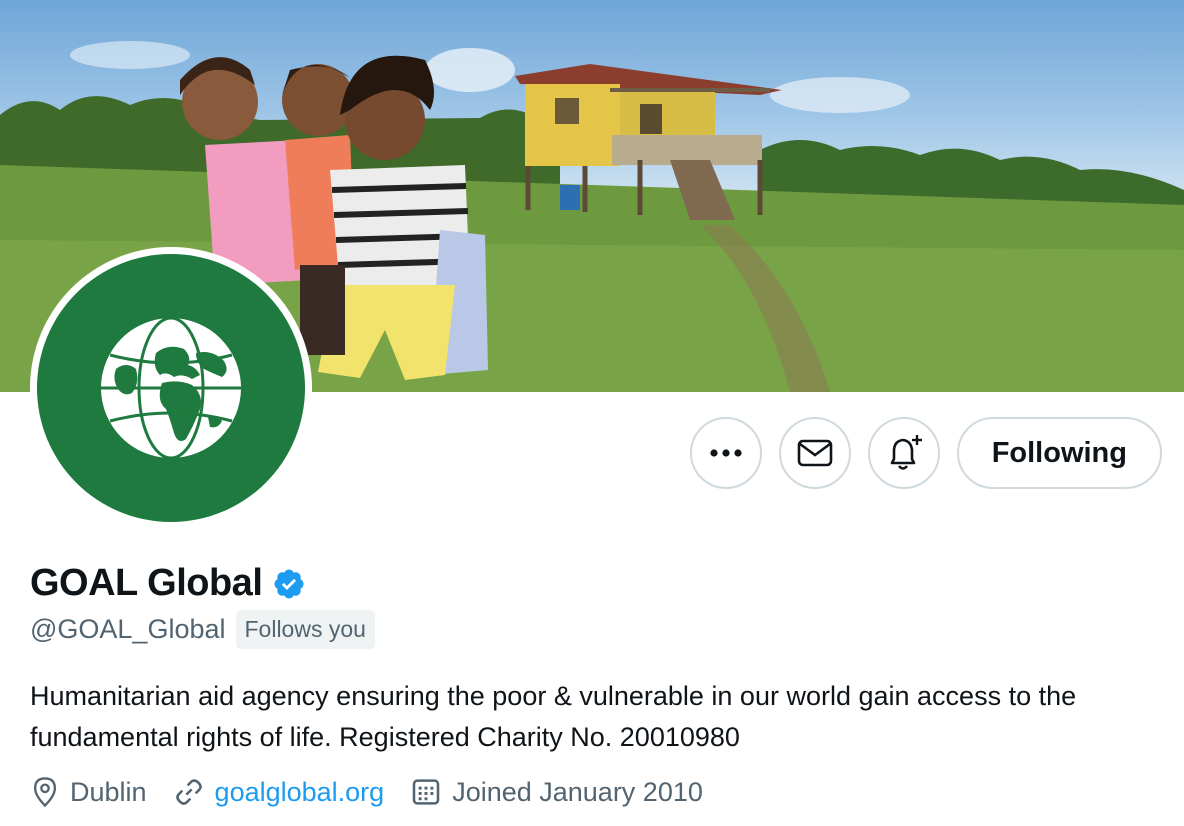 The image size is (1184, 826). I want to click on avatar-logo-background, so click(171, 388).